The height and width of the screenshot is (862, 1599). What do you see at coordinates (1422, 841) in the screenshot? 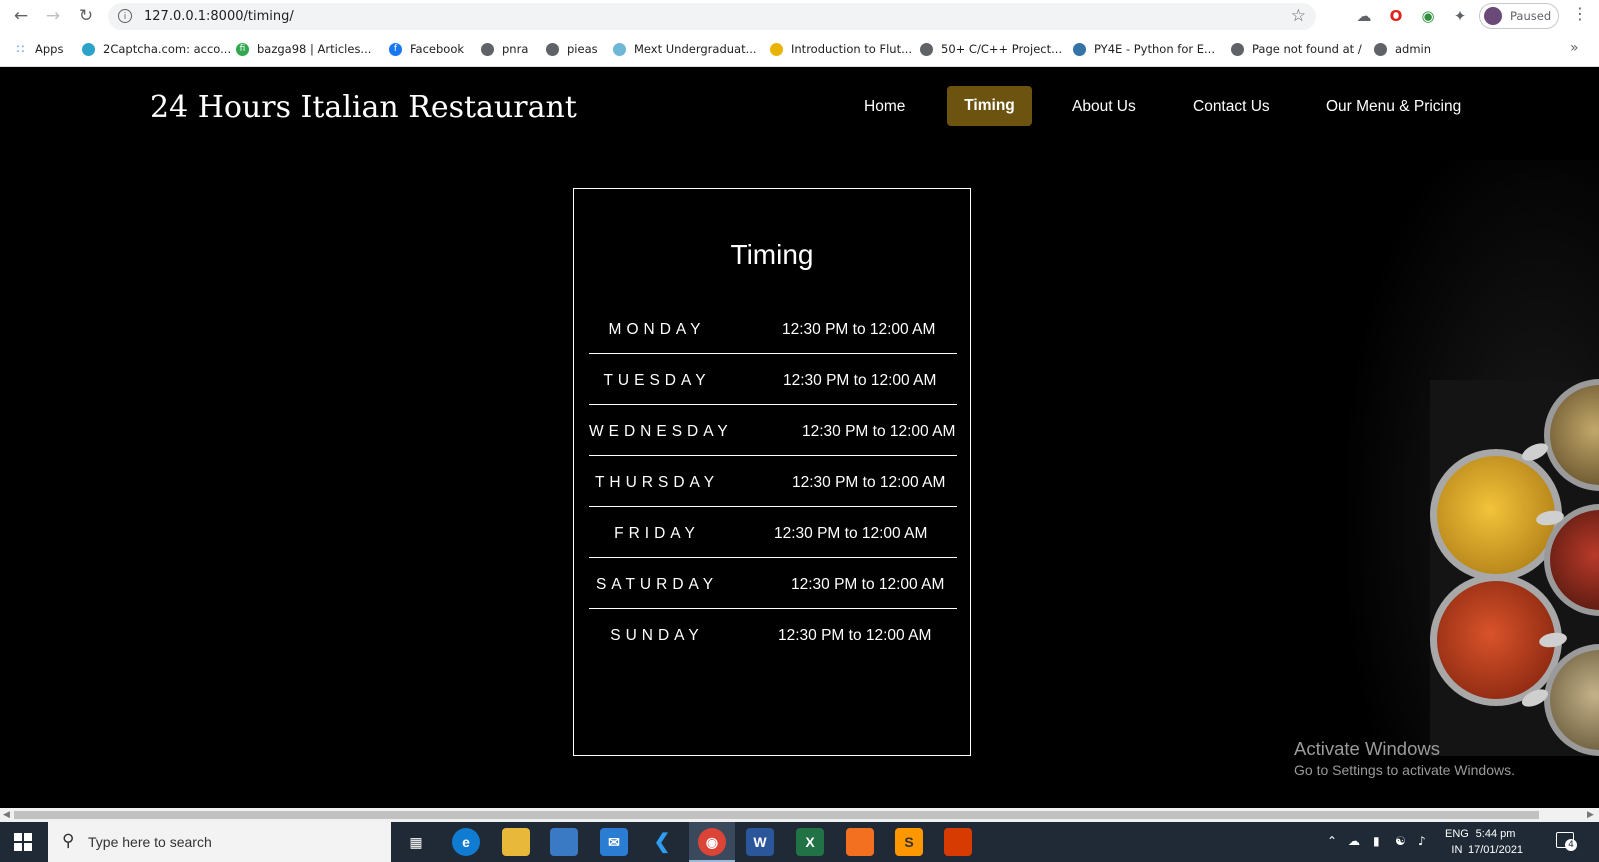
I see `volume-icon: ♪` at bounding box center [1422, 841].